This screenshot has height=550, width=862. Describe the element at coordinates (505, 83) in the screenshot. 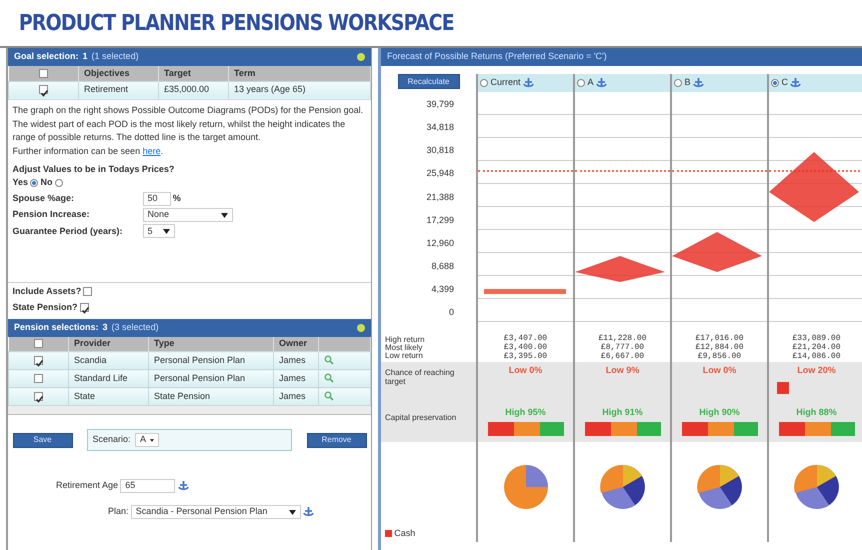

I see `column-label: Current` at that location.